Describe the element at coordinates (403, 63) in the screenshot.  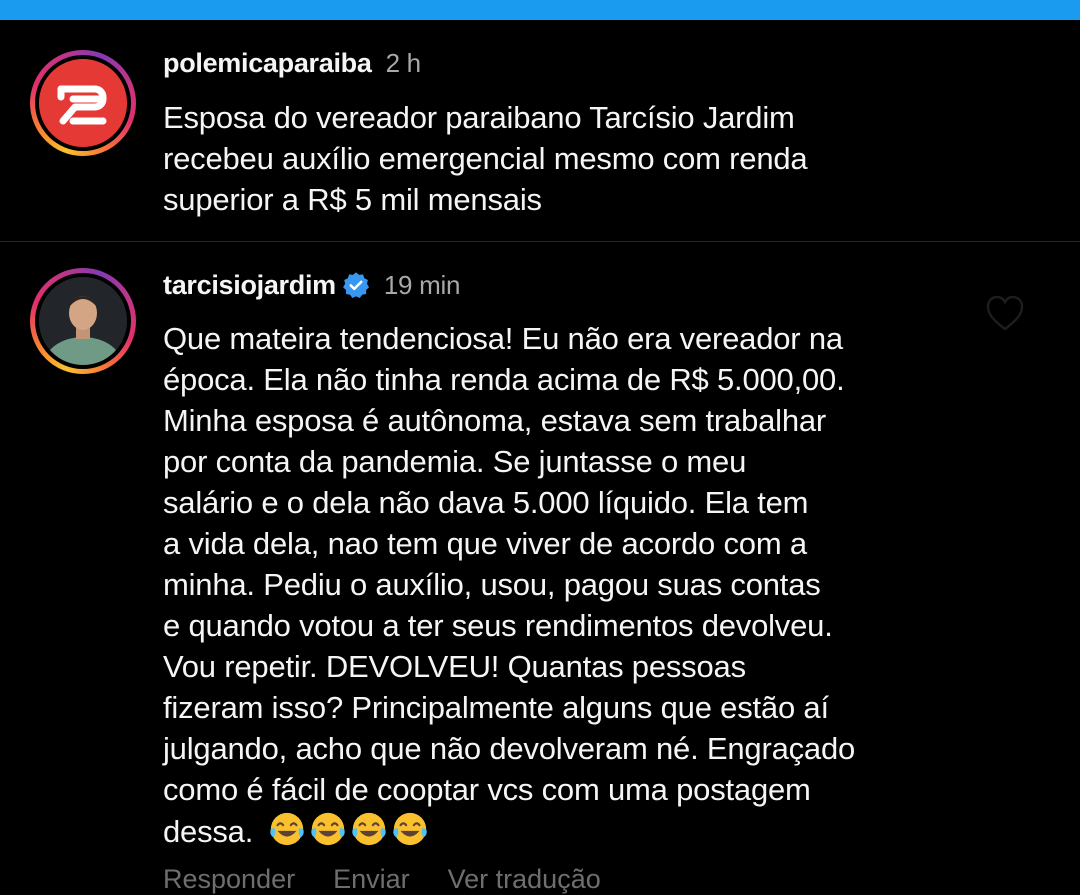
I see `post-timestamp: 2 h` at that location.